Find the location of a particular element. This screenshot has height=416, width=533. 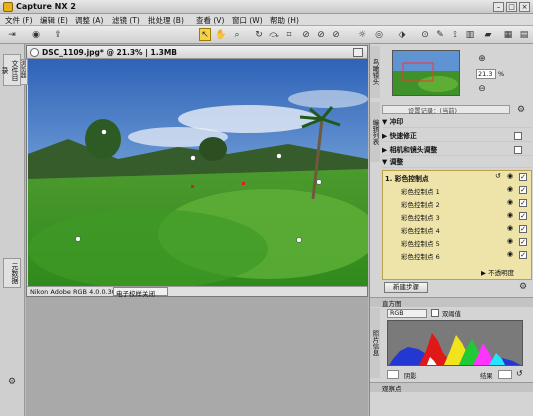

image-title: DSC_1109.jpg* @ 21.3% | 1.3MB is located at coordinates (110, 52).